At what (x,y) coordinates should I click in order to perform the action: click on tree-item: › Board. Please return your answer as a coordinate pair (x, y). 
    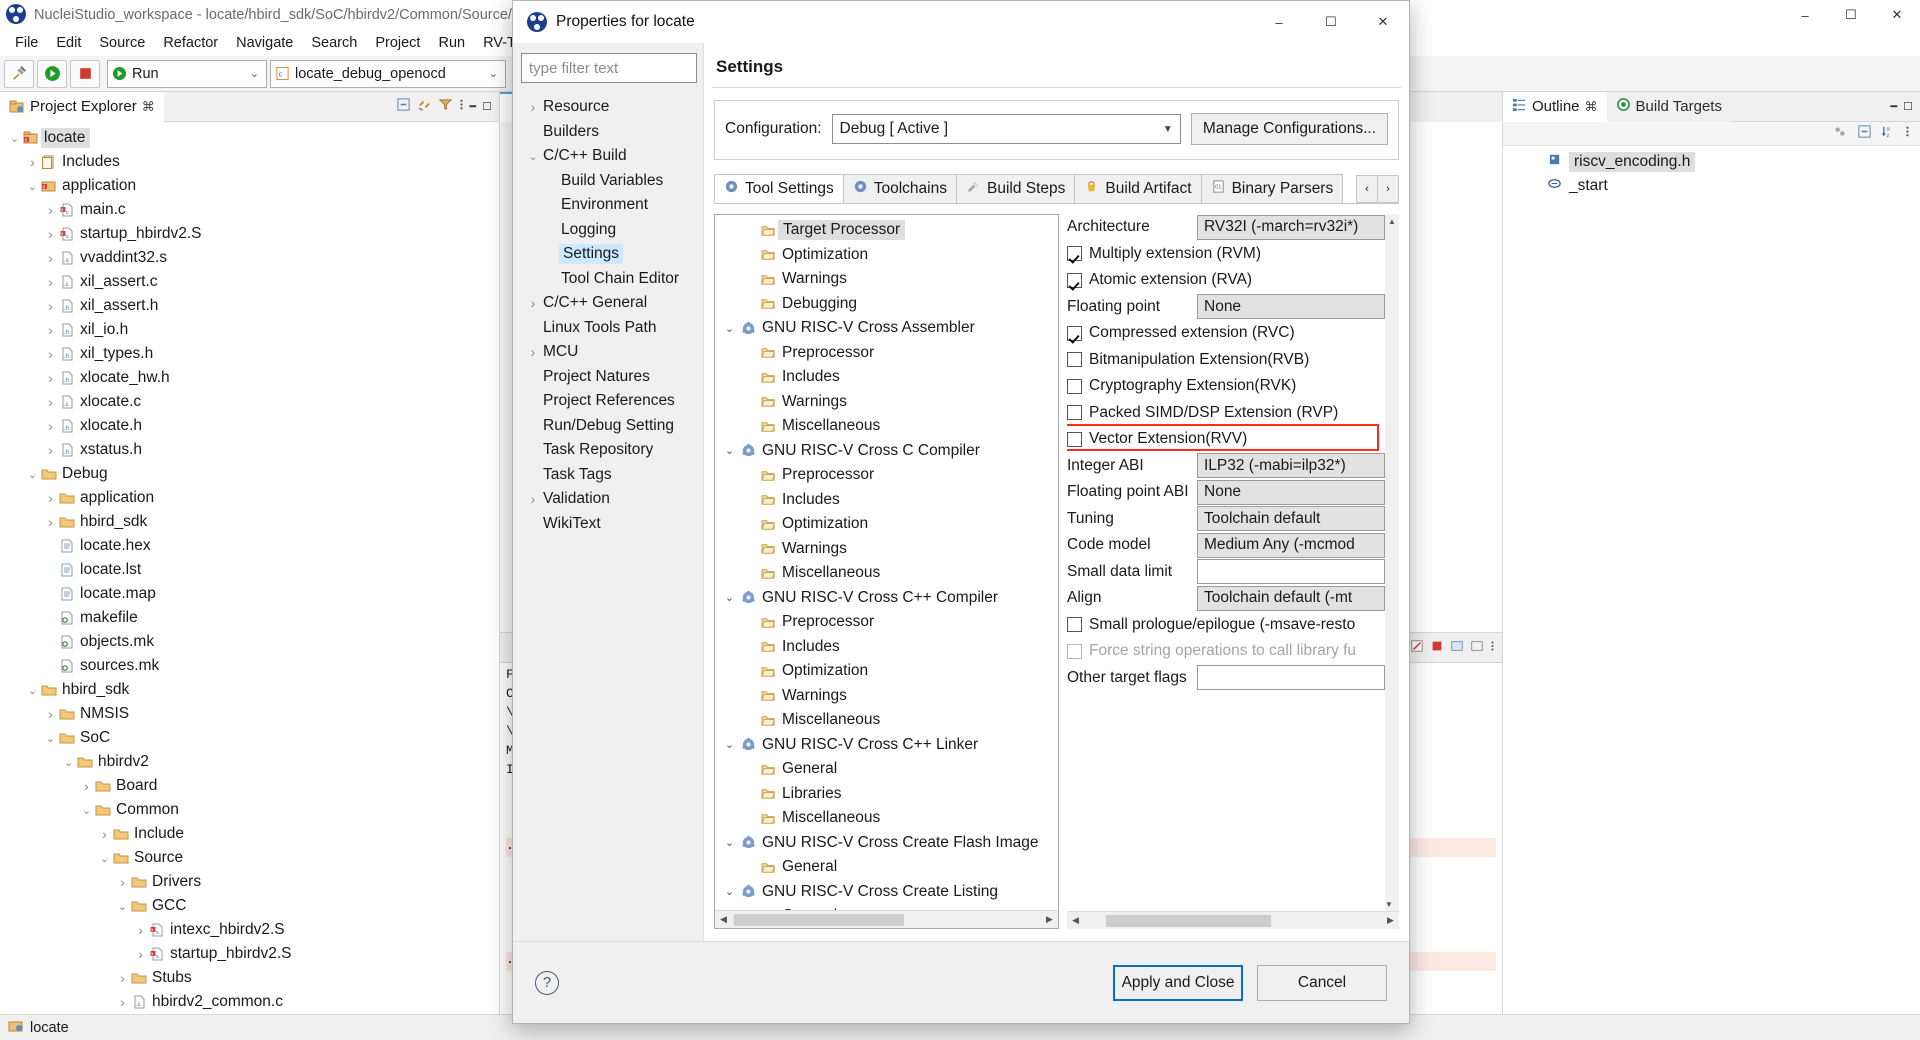
    Looking at the image, I should click on (249, 786).